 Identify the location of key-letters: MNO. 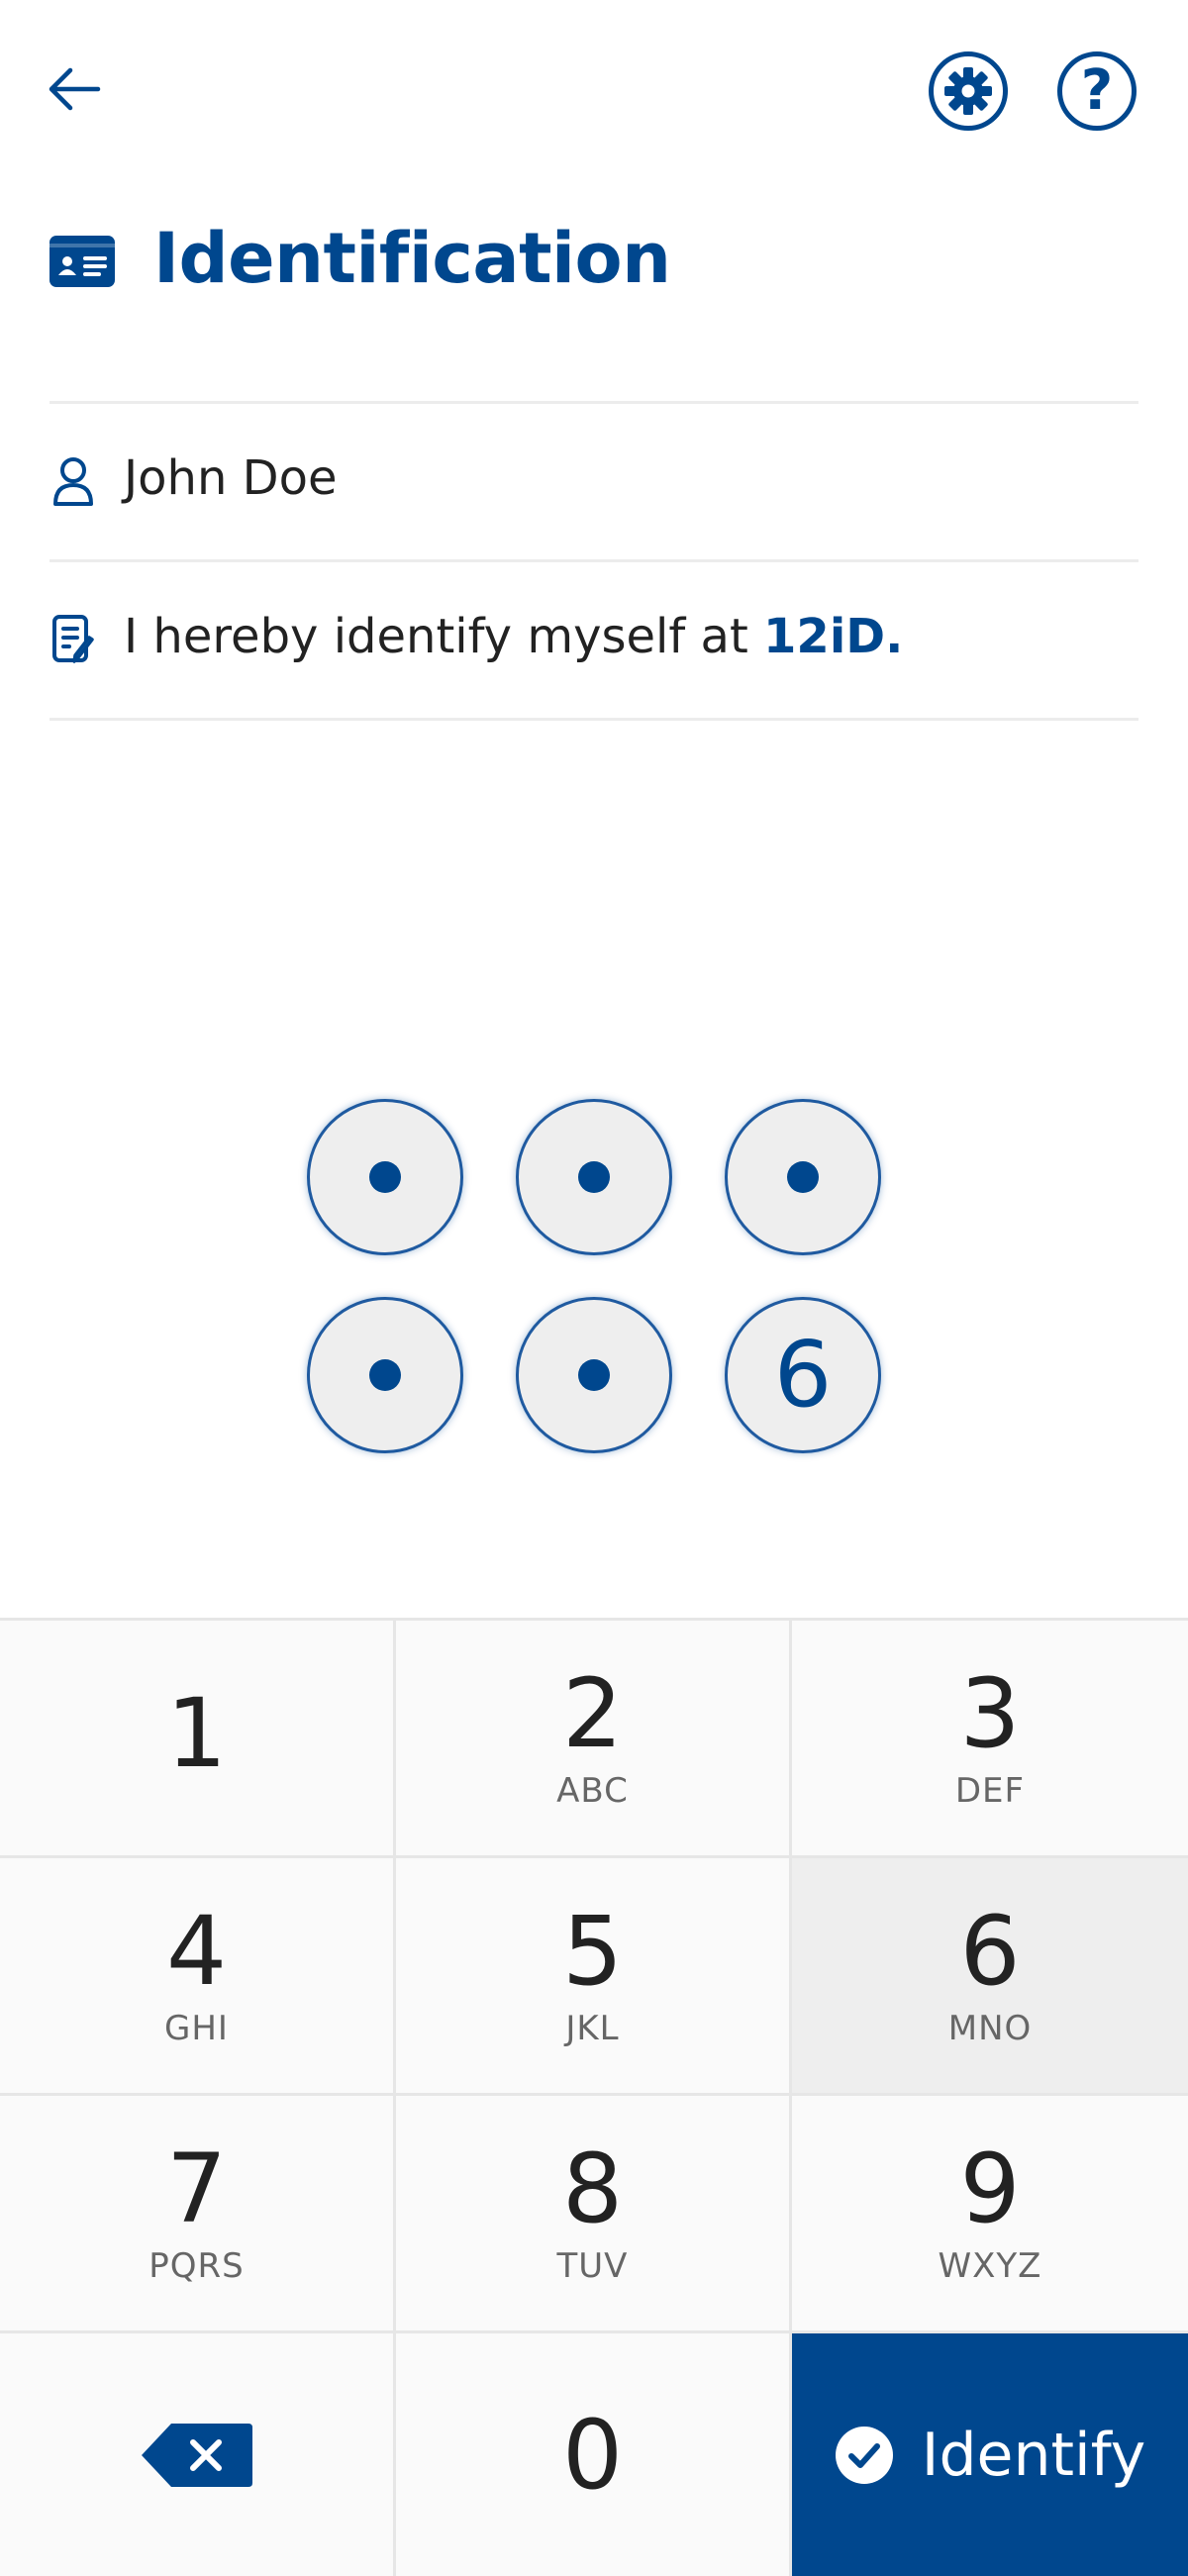
(990, 2028).